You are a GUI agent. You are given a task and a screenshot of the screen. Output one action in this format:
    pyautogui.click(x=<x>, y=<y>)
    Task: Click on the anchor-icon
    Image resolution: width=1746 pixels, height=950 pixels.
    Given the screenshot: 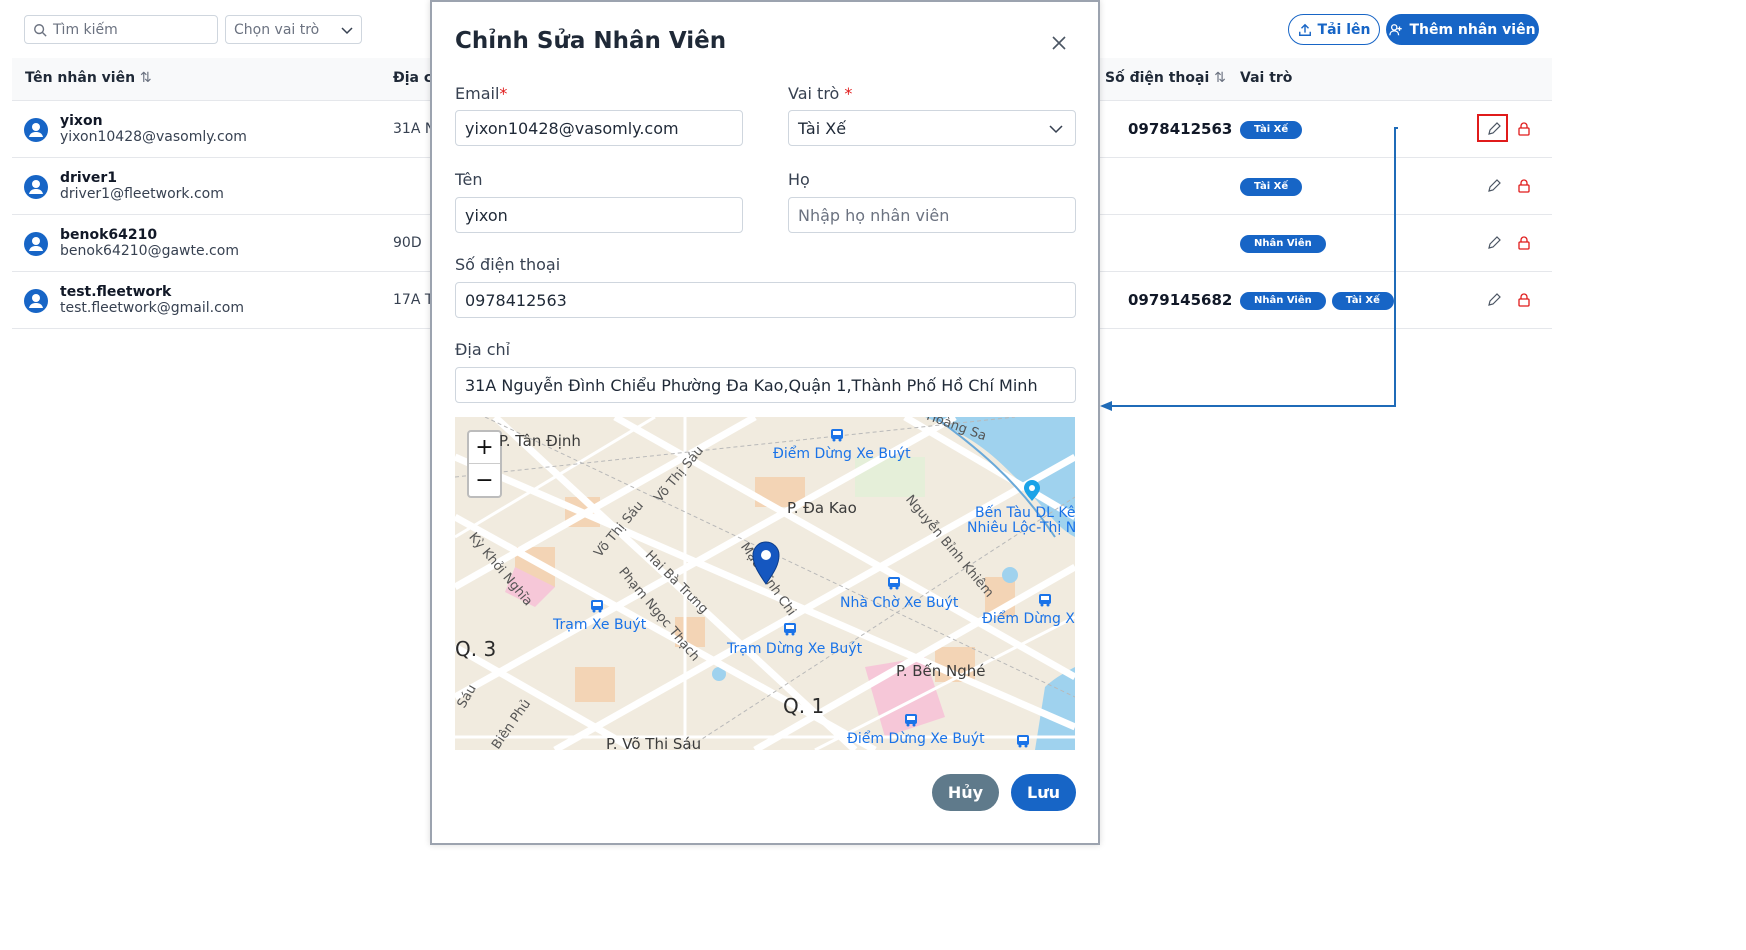 What is the action you would take?
    pyautogui.click(x=1032, y=490)
    